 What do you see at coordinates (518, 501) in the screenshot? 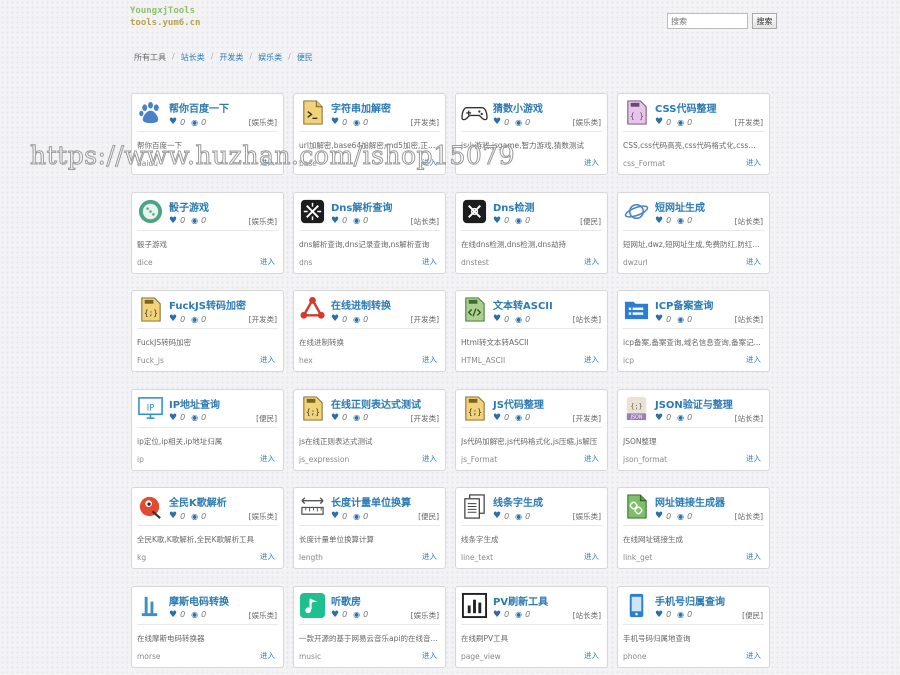
I see `tool-title: 线条字生成` at bounding box center [518, 501].